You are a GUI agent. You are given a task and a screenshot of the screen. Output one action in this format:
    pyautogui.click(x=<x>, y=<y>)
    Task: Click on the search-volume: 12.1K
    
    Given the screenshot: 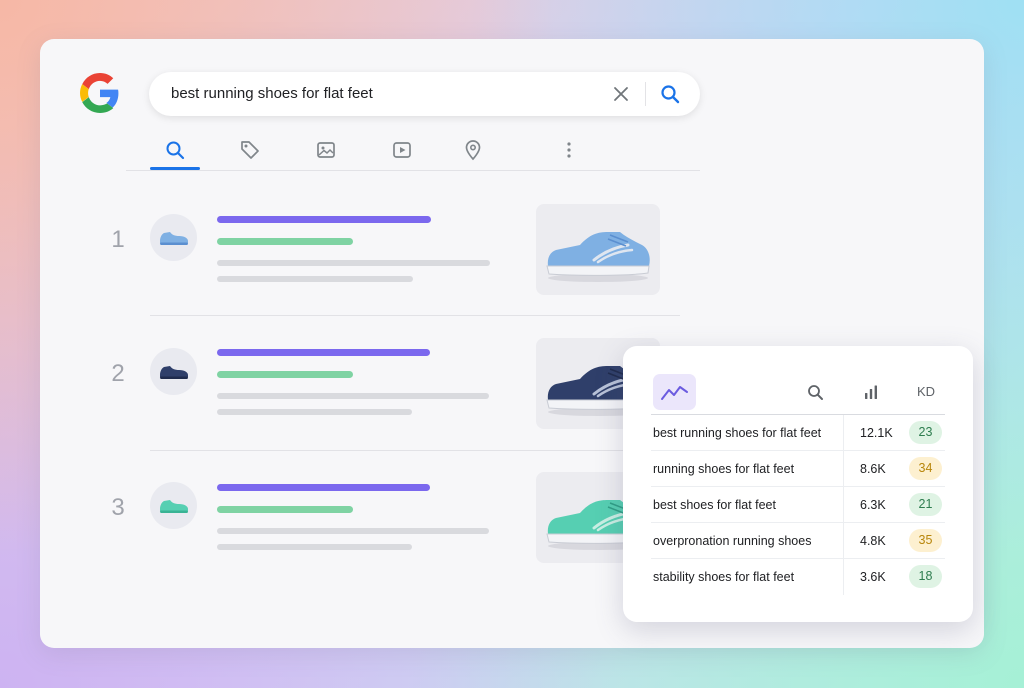 What is the action you would take?
    pyautogui.click(x=876, y=433)
    